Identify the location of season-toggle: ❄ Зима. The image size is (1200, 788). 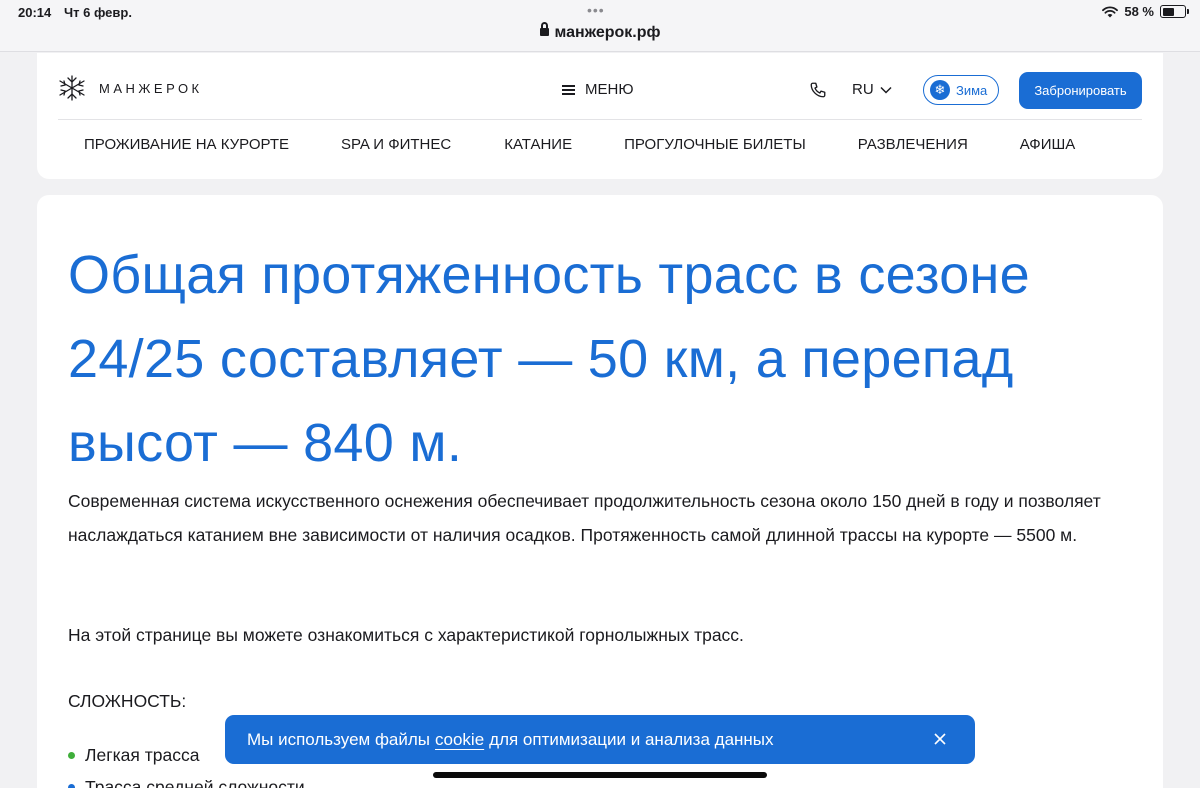
(961, 90).